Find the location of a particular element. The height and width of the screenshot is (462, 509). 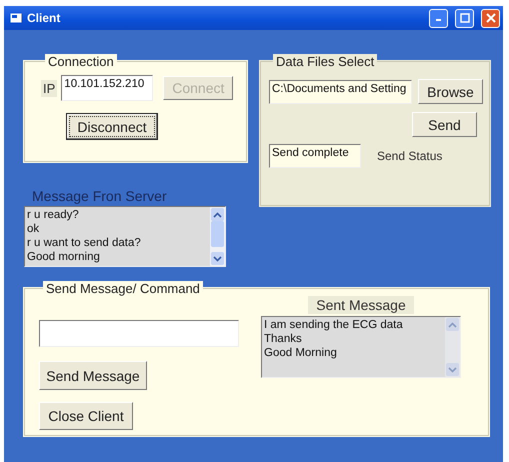

message-line: I am sending the ECG data is located at coordinates (334, 325).